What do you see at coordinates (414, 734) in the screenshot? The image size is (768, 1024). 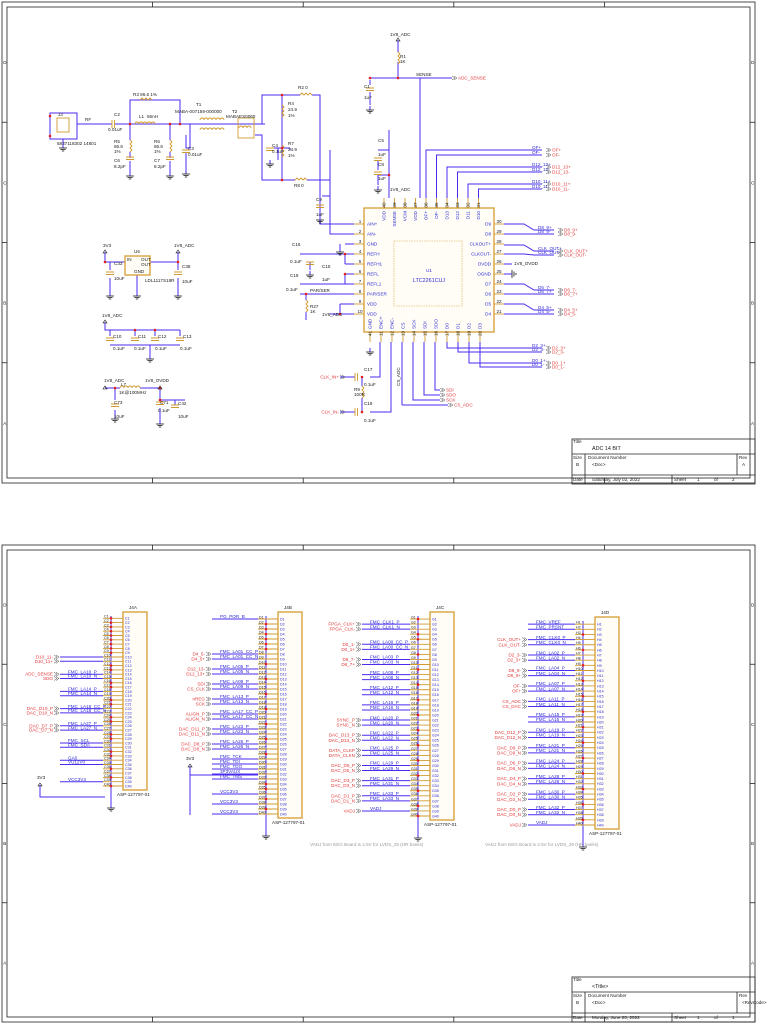 I see `pin-number: G24` at bounding box center [414, 734].